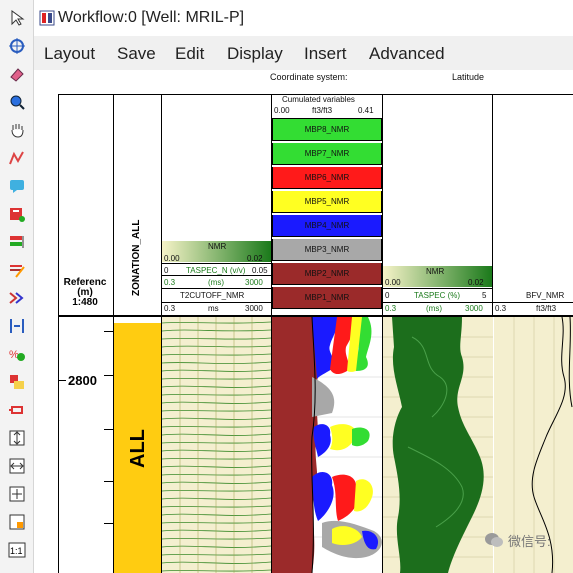 This screenshot has width=573, height=573. Describe the element at coordinates (435, 271) in the screenshot. I see `nmr-track4-title: NMR` at that location.